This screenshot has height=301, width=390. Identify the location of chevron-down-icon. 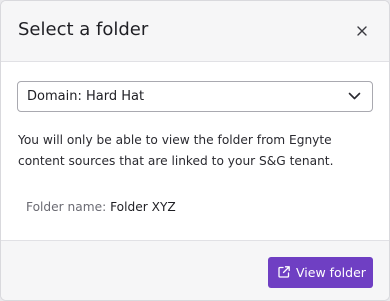
(354, 96).